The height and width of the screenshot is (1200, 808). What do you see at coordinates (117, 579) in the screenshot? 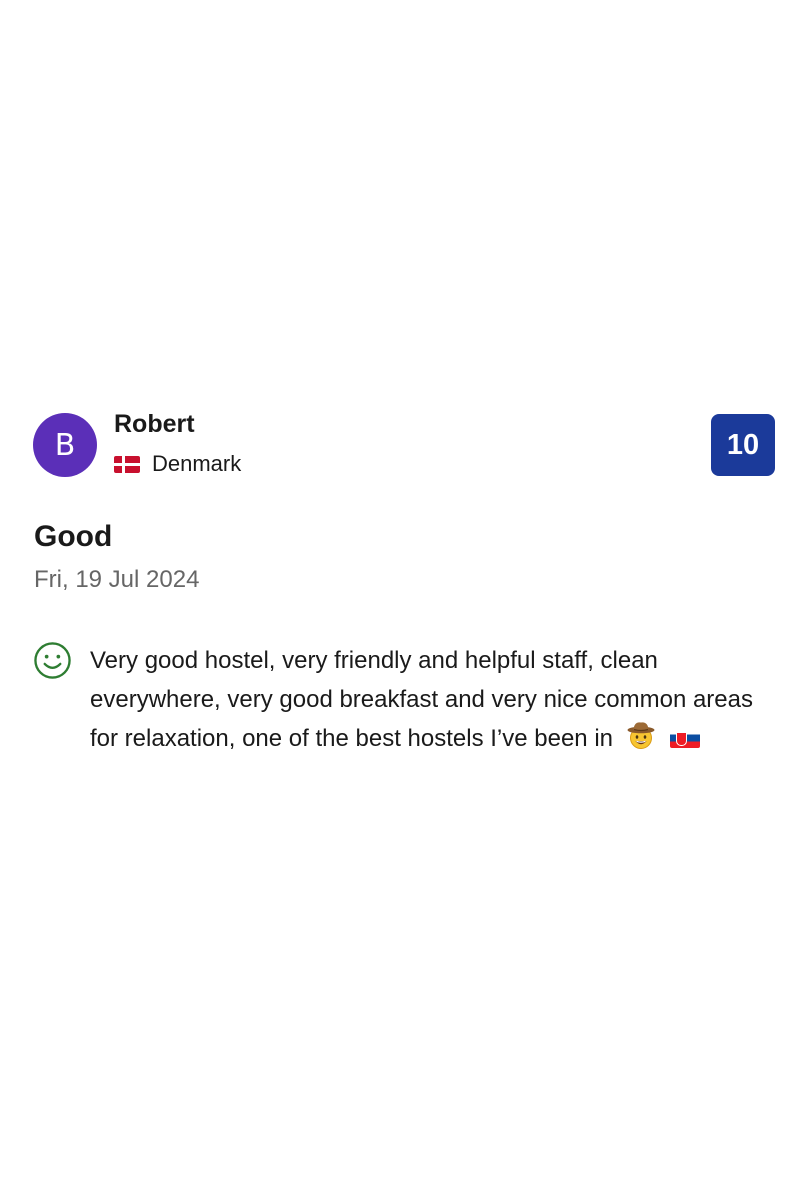
I see `review-date: Fri, 19 Jul 2024` at bounding box center [117, 579].